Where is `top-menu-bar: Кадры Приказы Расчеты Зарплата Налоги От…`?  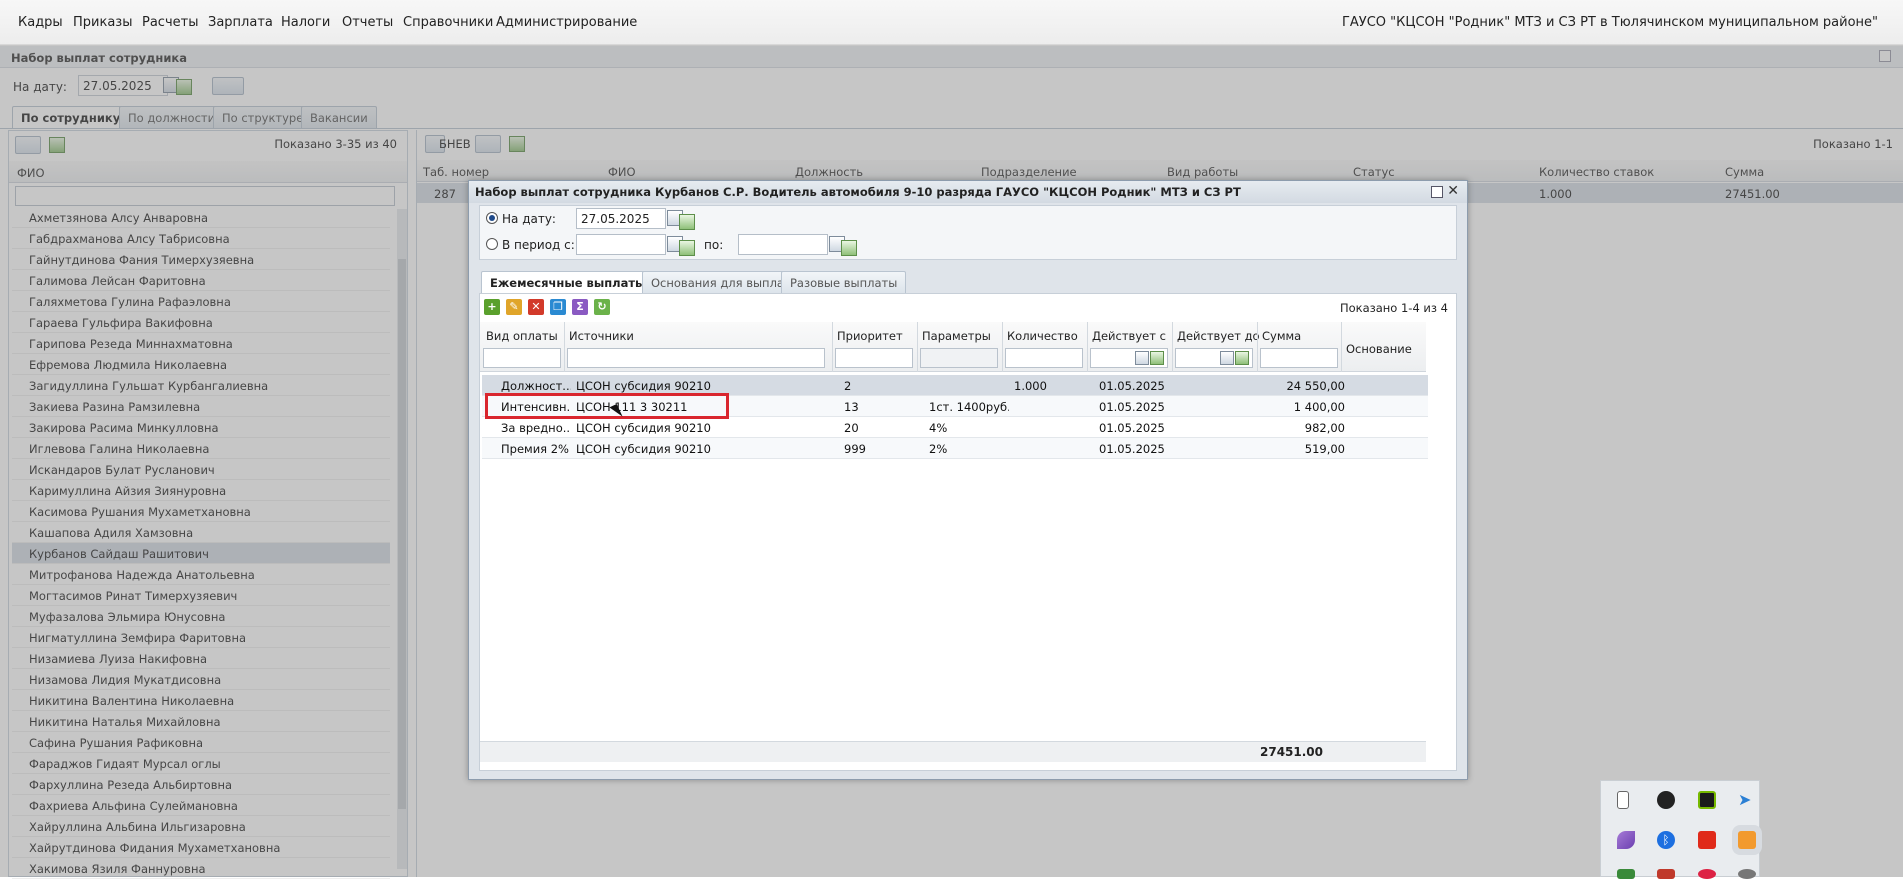 top-menu-bar: Кадры Приказы Расчеты Зарплата Налоги От… is located at coordinates (951, 22).